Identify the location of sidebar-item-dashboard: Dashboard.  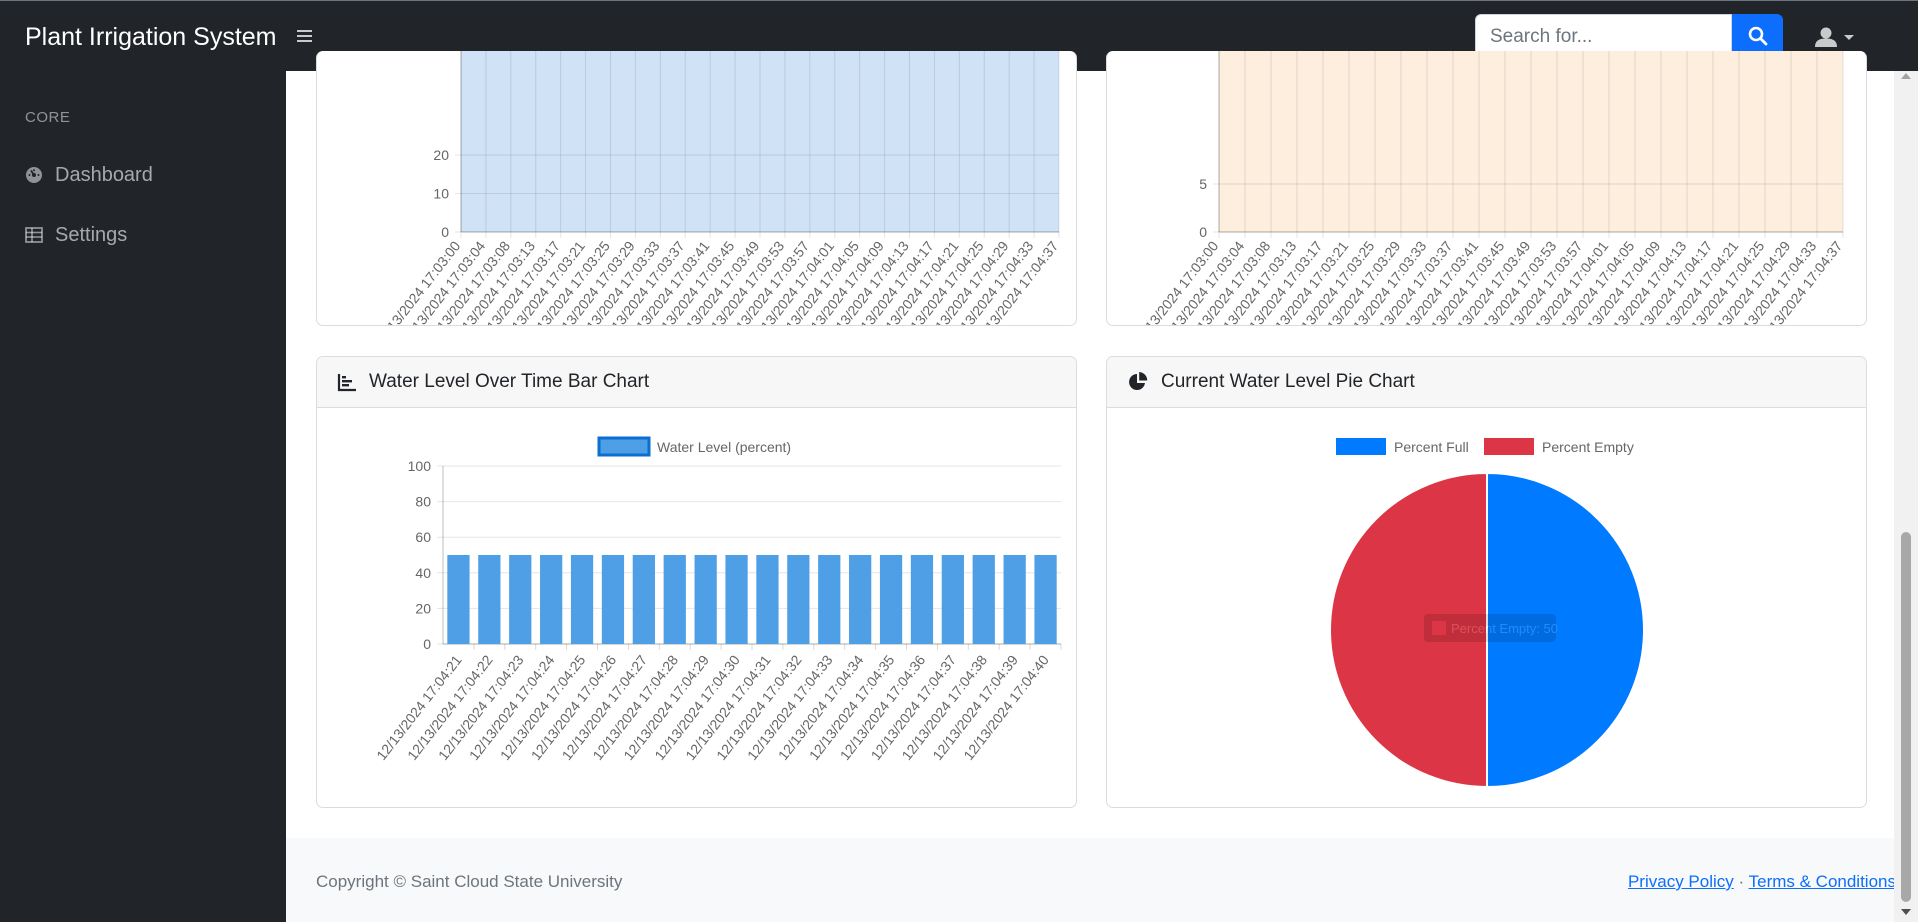
(89, 175).